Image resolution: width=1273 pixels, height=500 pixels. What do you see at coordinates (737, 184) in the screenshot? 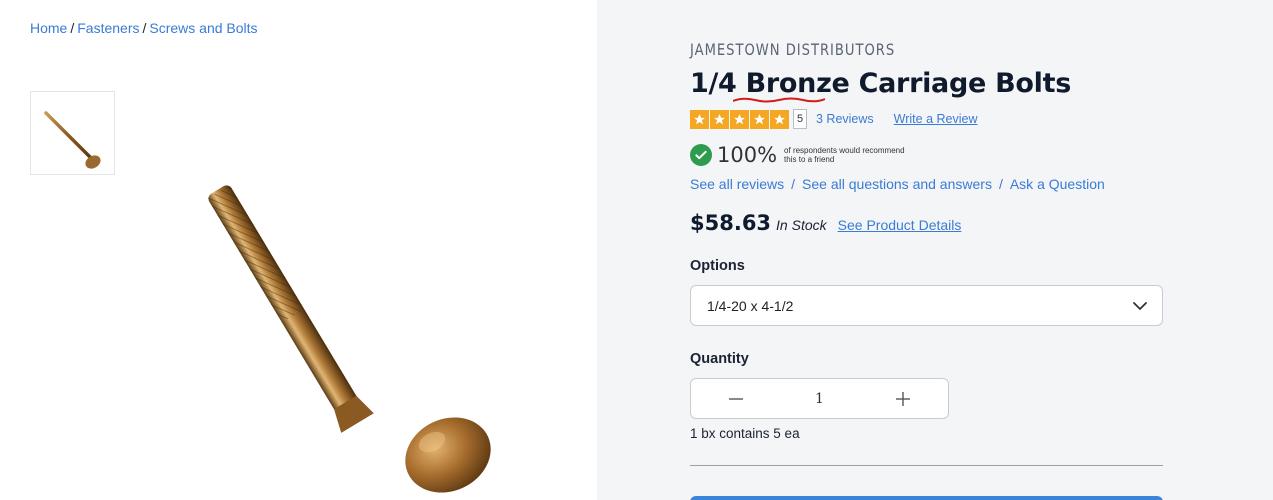
I see `see-all-reviews-link: See all reviews` at bounding box center [737, 184].